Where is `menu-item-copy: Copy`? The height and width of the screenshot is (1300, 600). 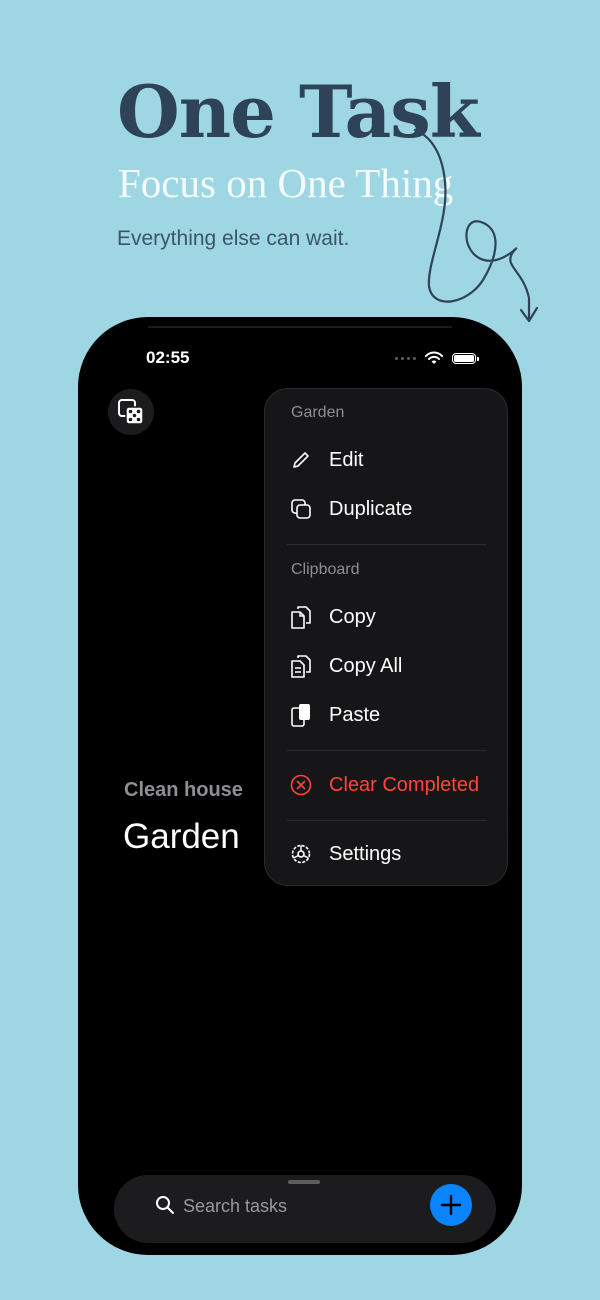 menu-item-copy: Copy is located at coordinates (332, 617).